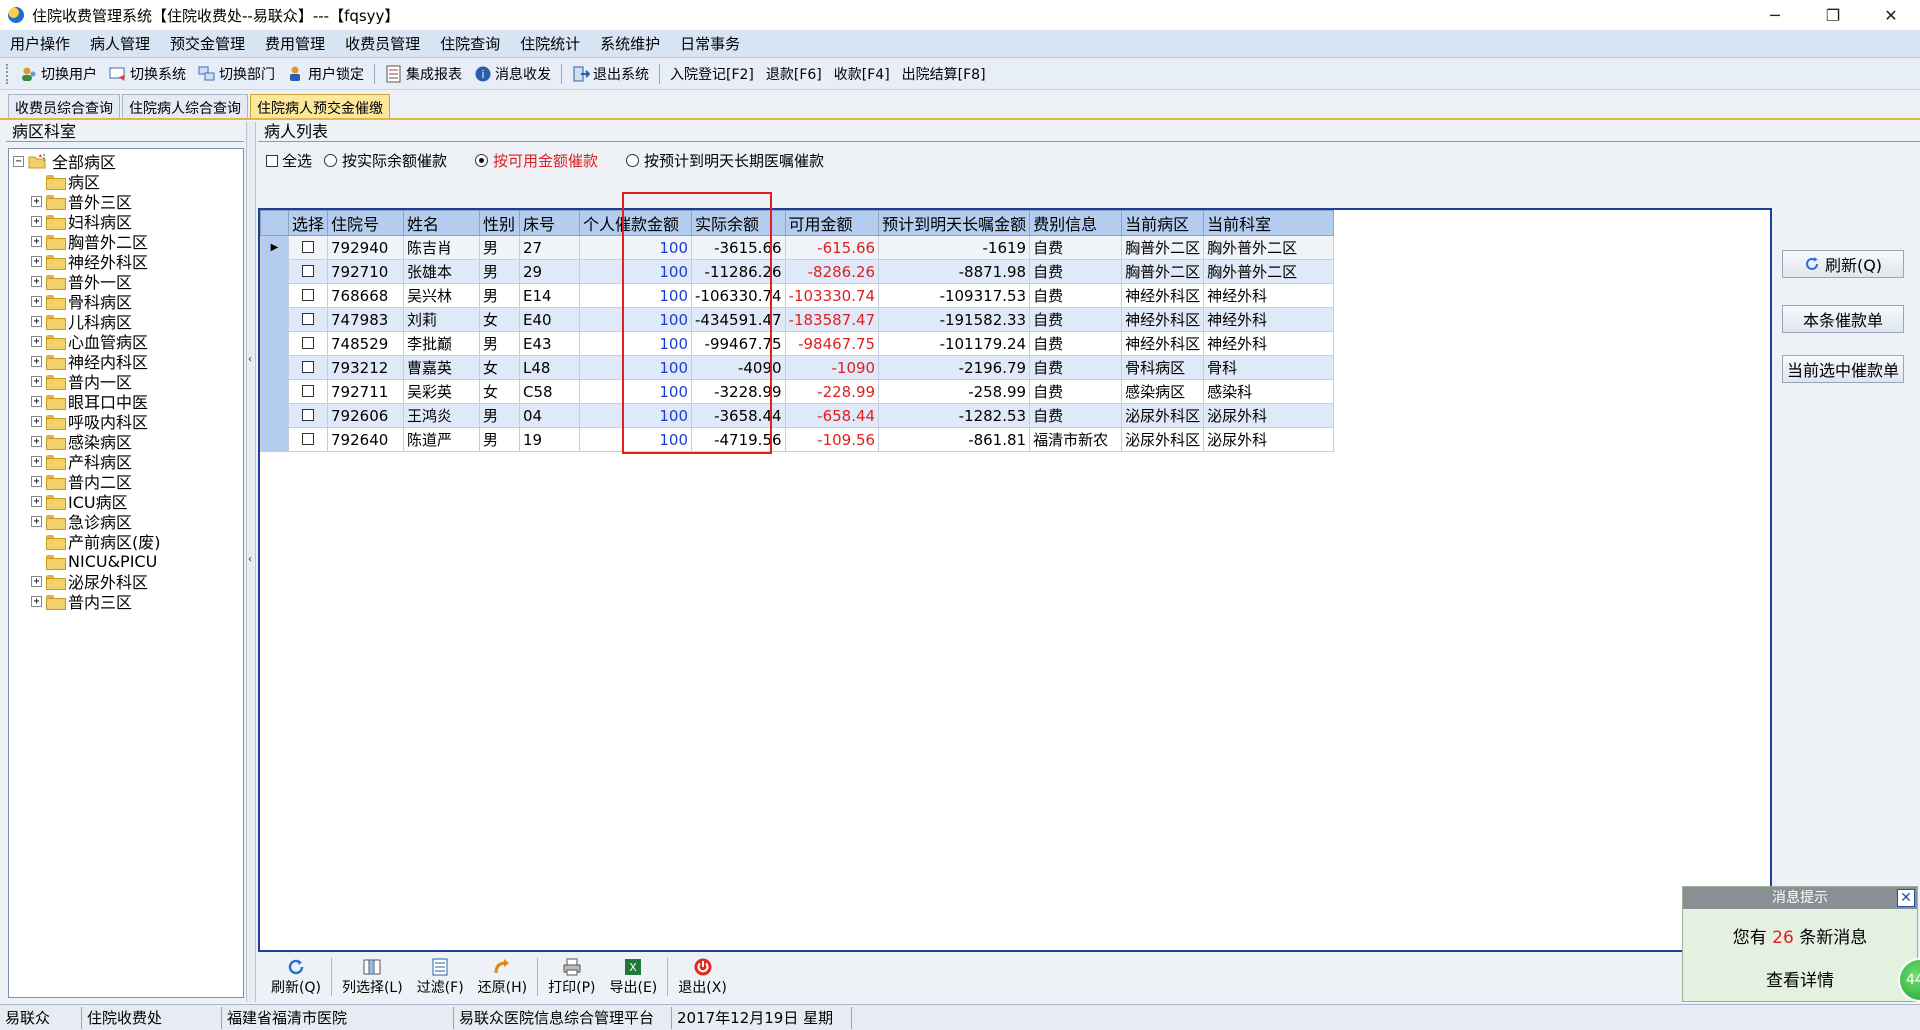  I want to click on admission-register-button: 入院登记[F2], so click(712, 74).